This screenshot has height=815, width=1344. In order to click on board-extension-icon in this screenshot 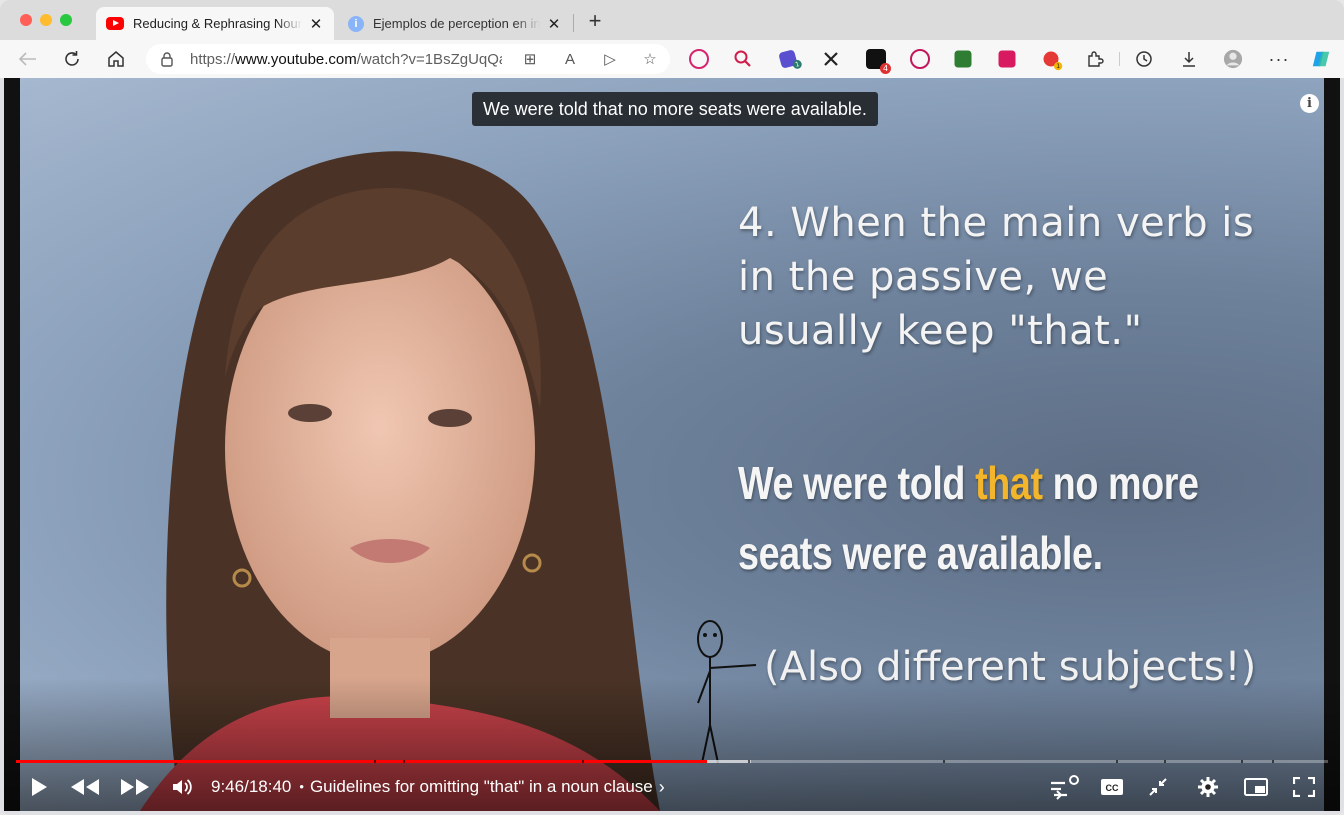, I will do `click(1007, 59)`.